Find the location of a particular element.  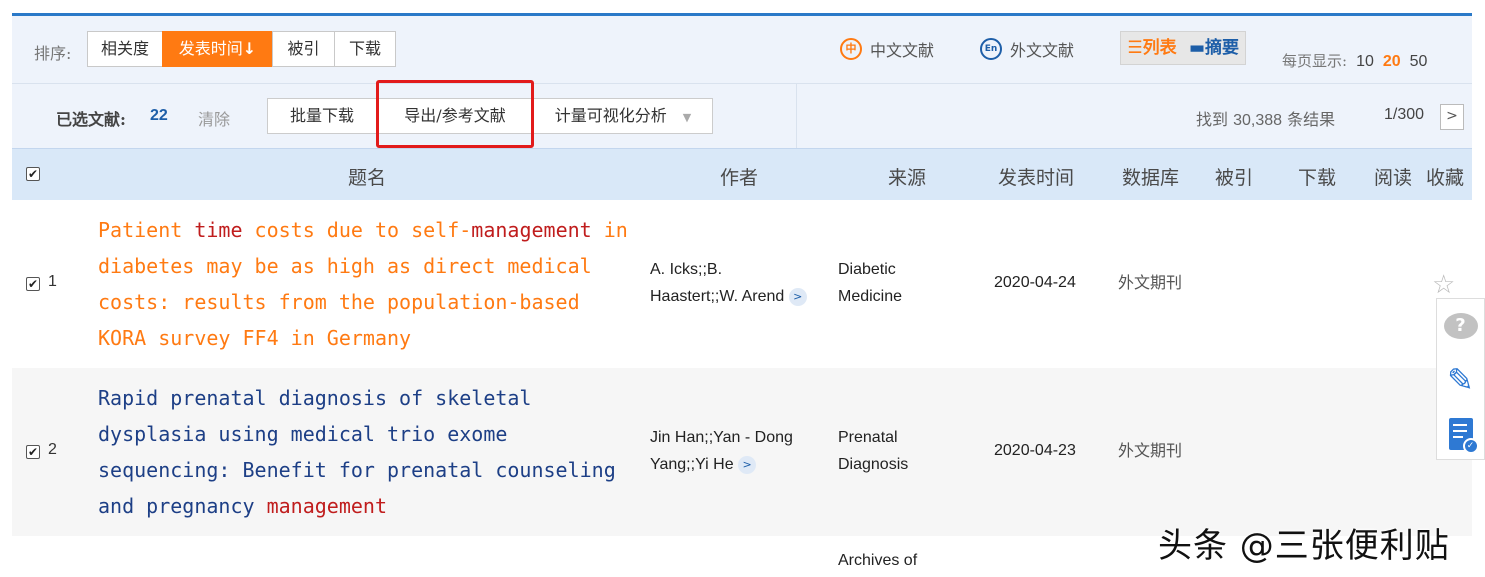

results-prefix: 找到 is located at coordinates (1212, 119).